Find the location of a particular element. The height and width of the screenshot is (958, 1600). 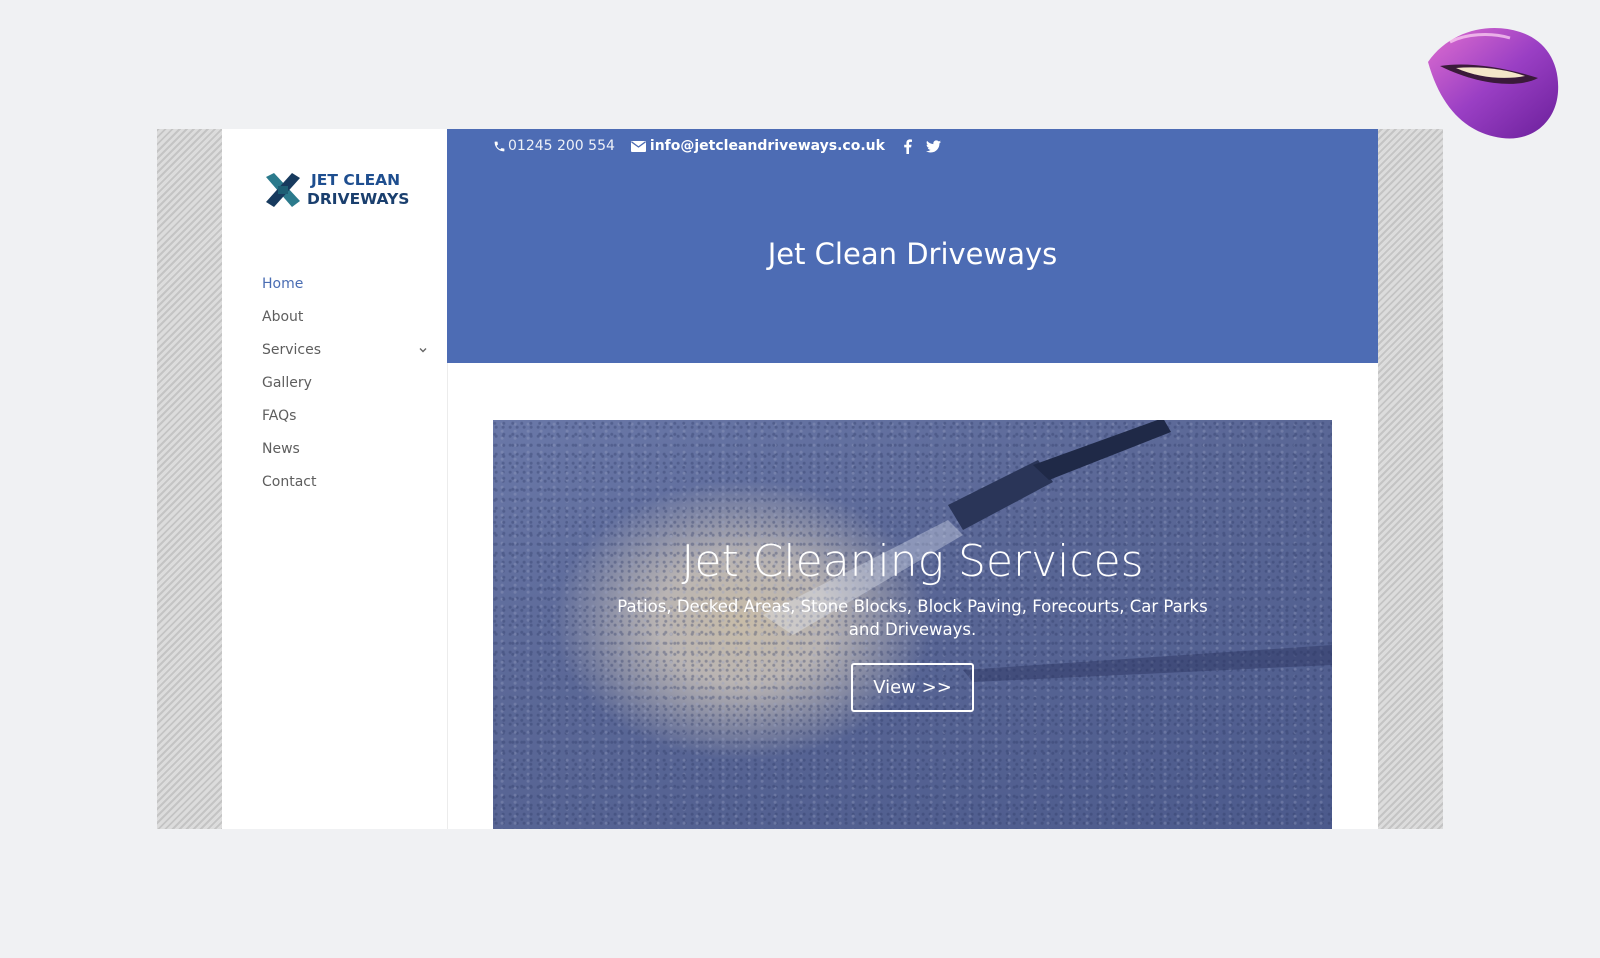

facebook-link is located at coordinates (907, 146).